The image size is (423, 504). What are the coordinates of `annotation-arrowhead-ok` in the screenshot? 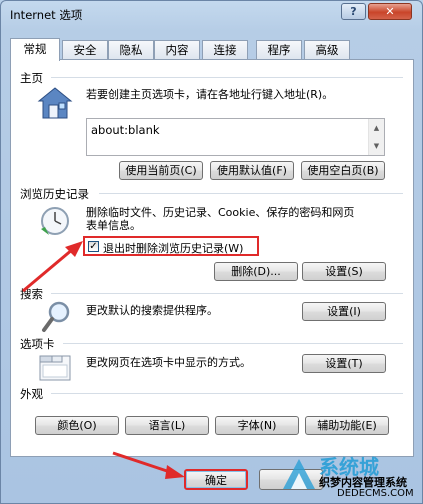 It's located at (175, 472).